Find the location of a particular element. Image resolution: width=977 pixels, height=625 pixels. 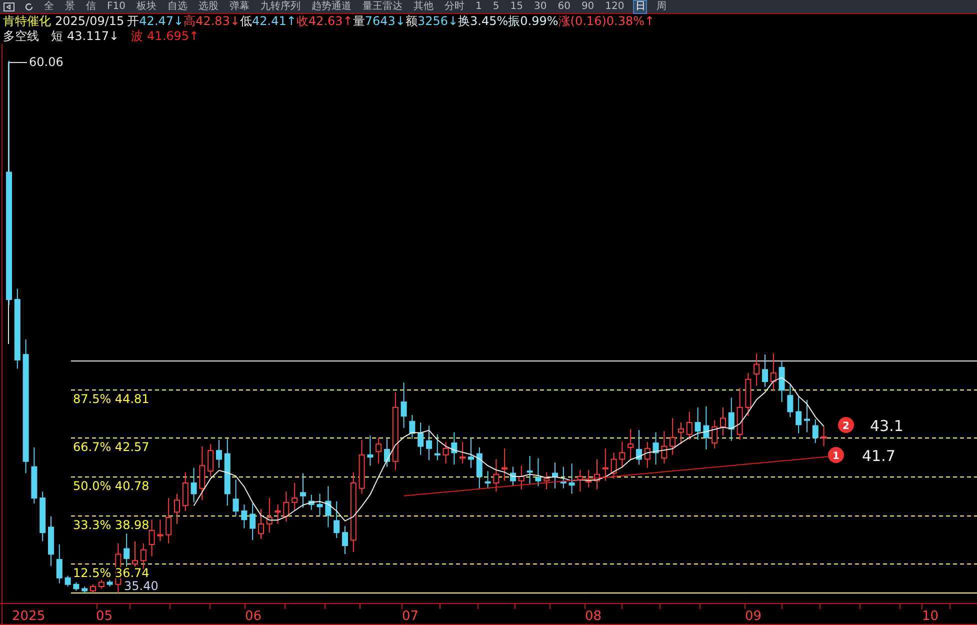

toolbar-item: 120 is located at coordinates (615, 6).